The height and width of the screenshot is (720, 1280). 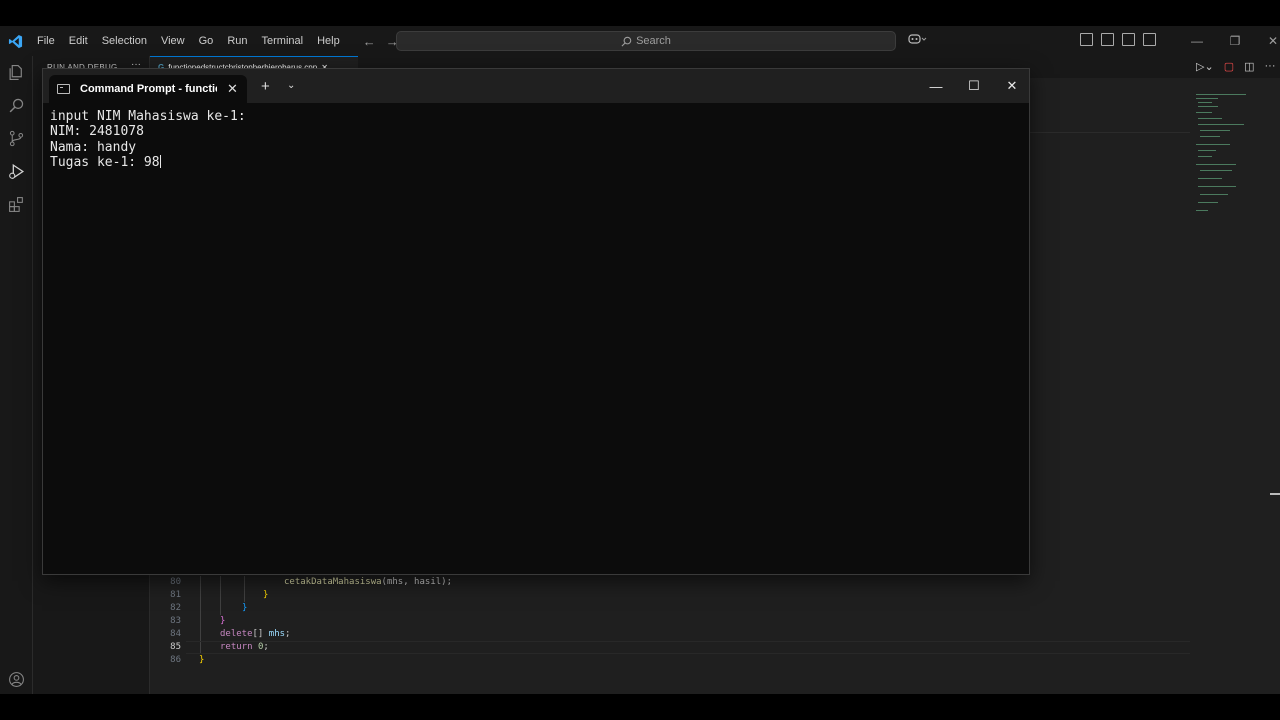 What do you see at coordinates (16, 679) in the screenshot?
I see `account-icon` at bounding box center [16, 679].